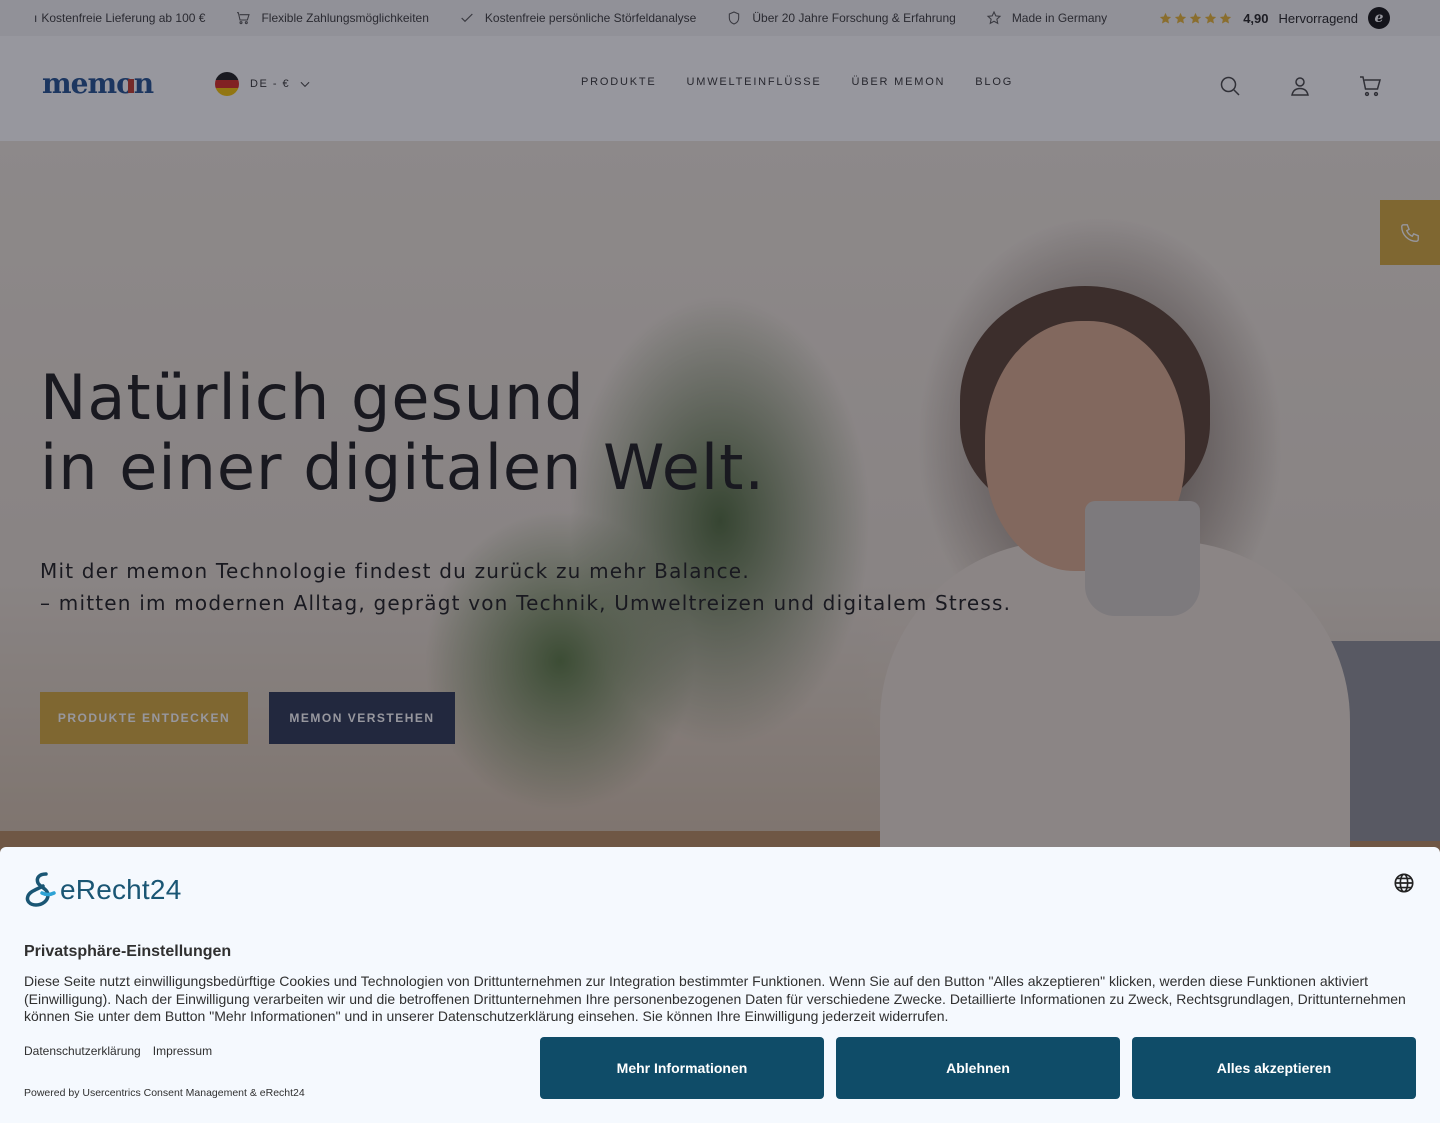 Image resolution: width=1440 pixels, height=1123 pixels. I want to click on consent-title: Privatsphäre-Einstellungen, so click(128, 951).